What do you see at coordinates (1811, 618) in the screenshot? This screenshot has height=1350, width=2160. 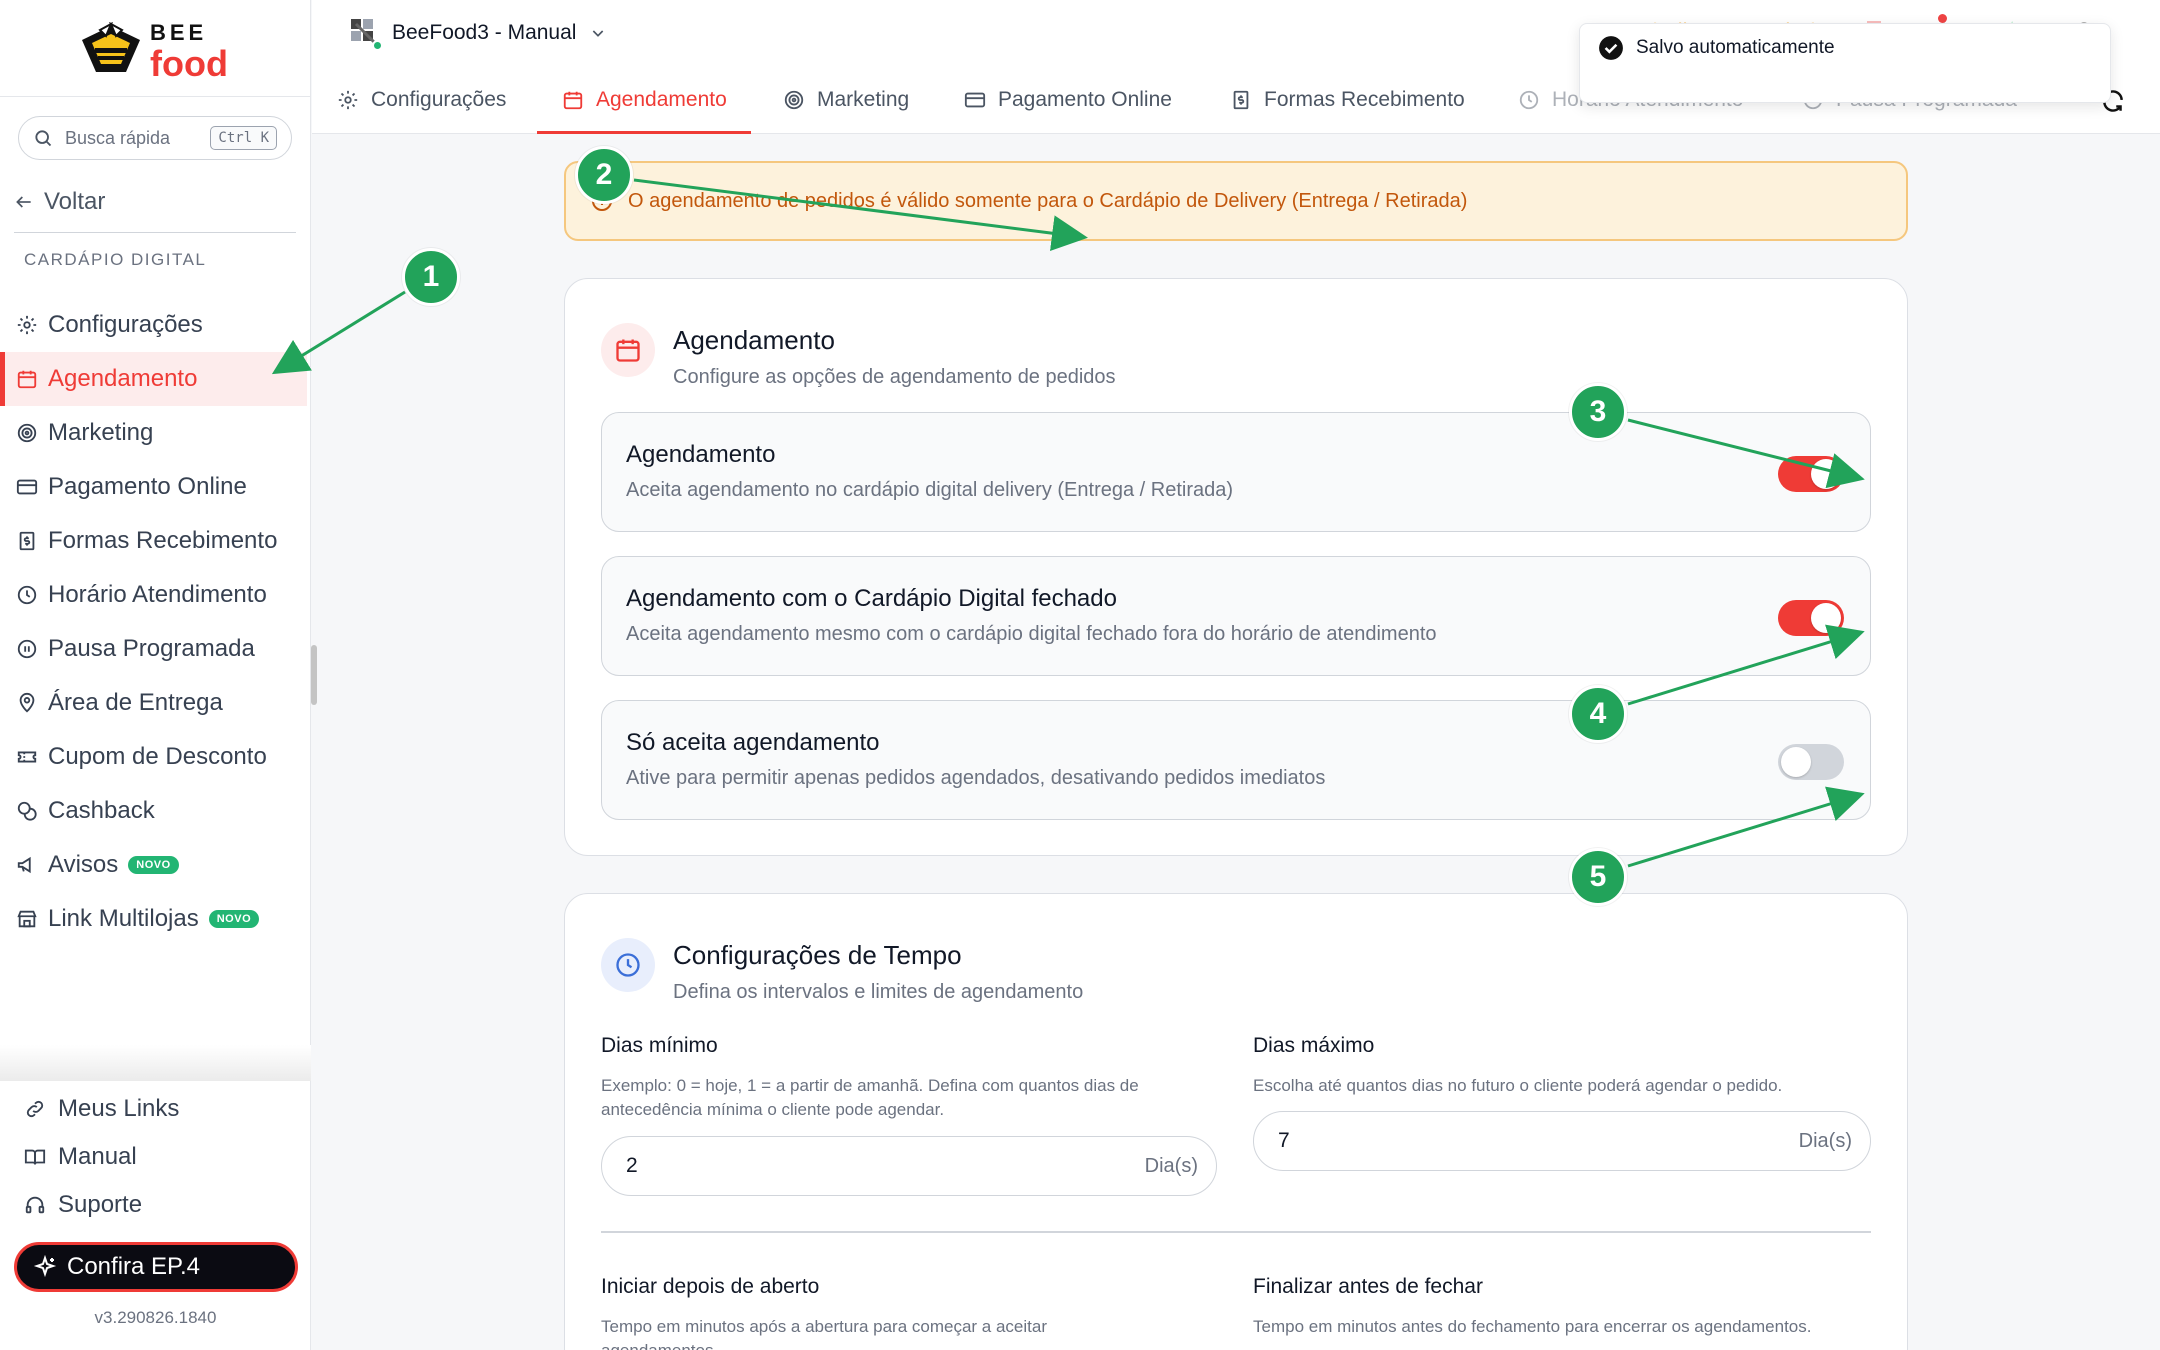 I see `toggle-agendamento-fechado` at bounding box center [1811, 618].